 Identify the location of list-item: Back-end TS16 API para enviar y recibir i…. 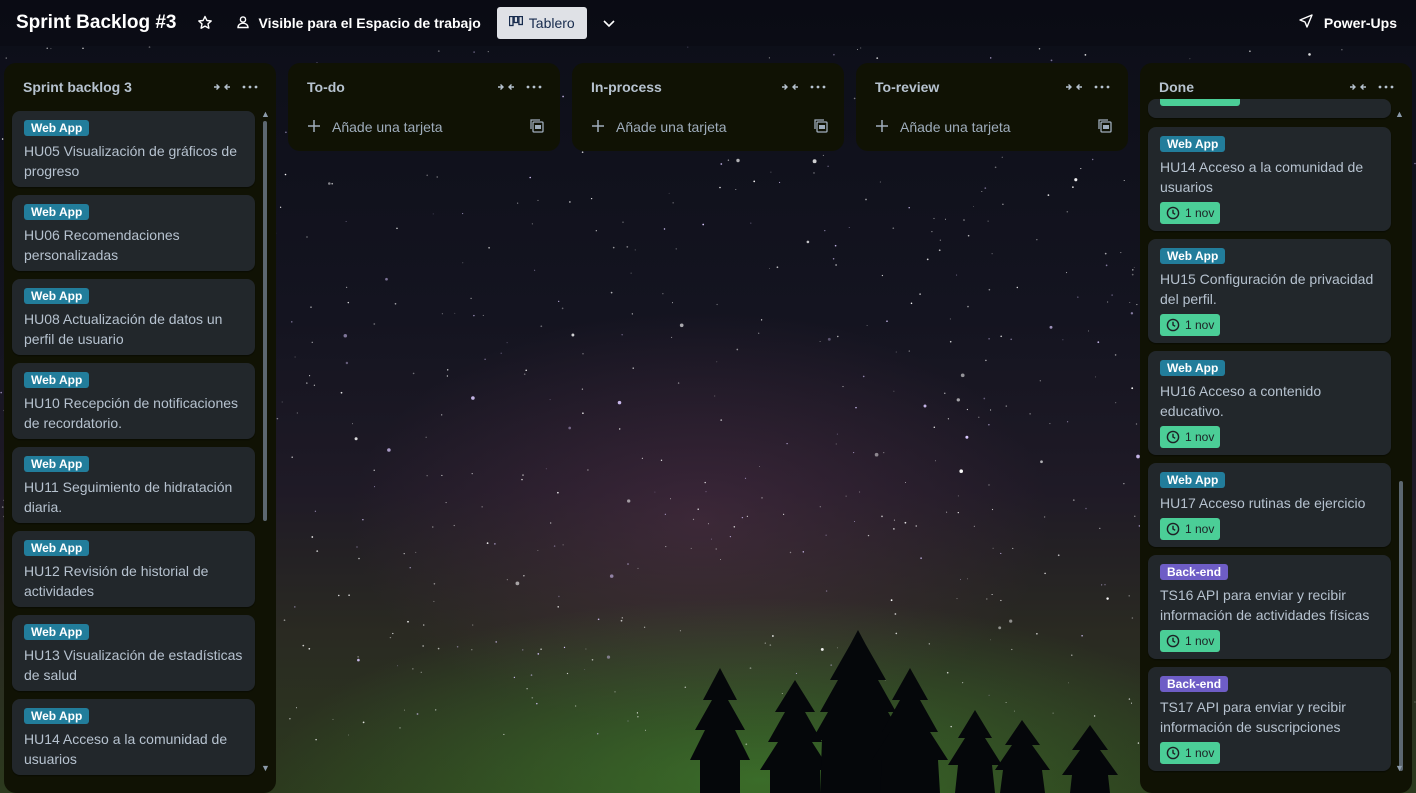
(1269, 607).